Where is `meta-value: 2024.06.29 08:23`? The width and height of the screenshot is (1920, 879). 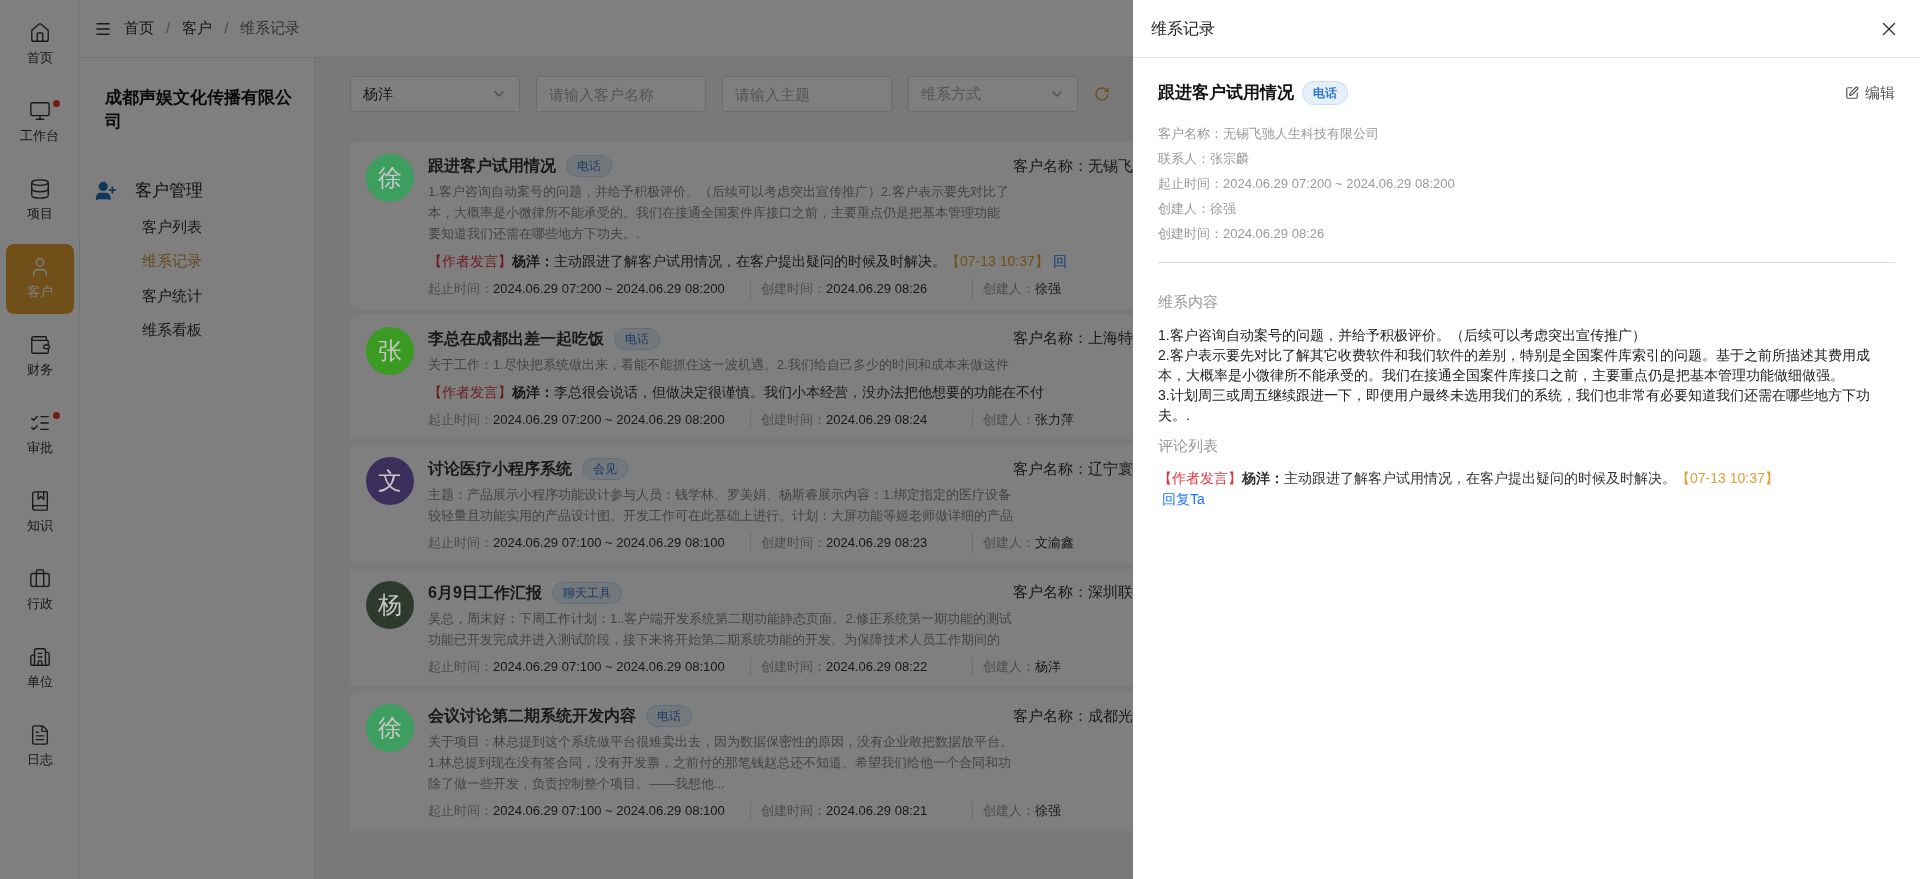 meta-value: 2024.06.29 08:23 is located at coordinates (877, 543).